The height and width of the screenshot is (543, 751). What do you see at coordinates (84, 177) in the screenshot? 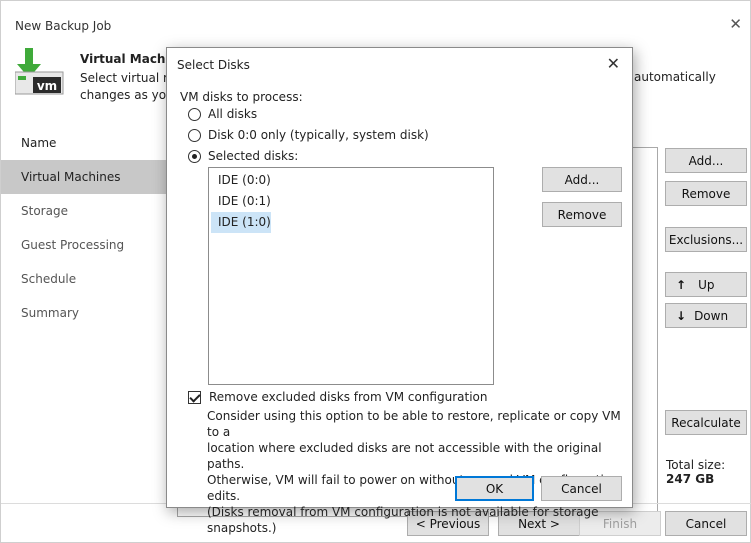
I see `sidebar-item-virtual-machines: Virtual Machines` at bounding box center [84, 177].